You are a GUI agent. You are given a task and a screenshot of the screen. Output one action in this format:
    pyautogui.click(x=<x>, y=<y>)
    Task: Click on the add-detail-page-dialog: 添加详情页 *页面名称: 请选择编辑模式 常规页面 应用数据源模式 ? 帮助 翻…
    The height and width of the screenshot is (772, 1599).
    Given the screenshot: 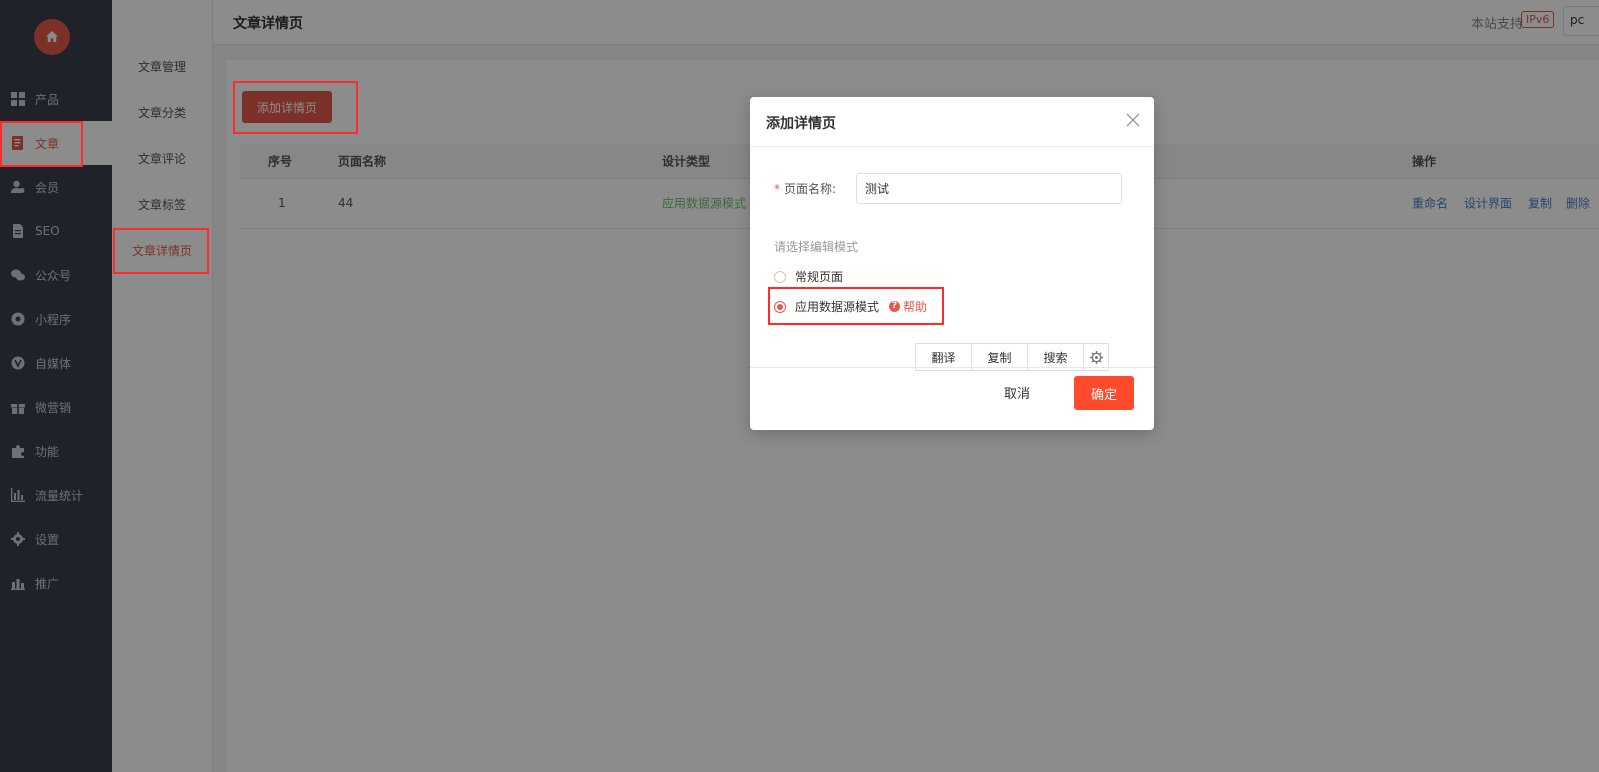 What is the action you would take?
    pyautogui.click(x=952, y=263)
    